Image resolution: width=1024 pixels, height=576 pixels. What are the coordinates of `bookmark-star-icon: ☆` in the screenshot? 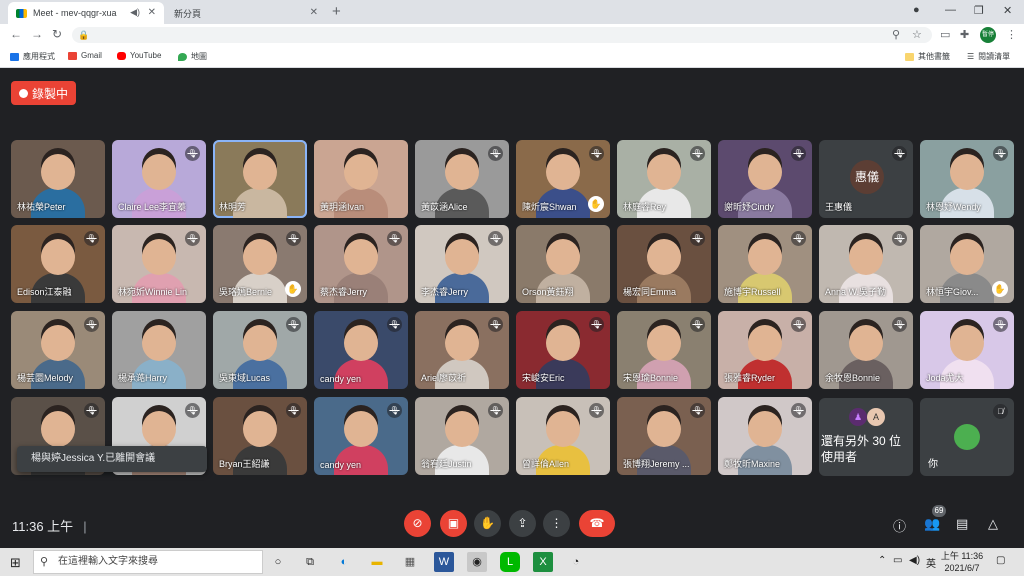 It's located at (917, 34).